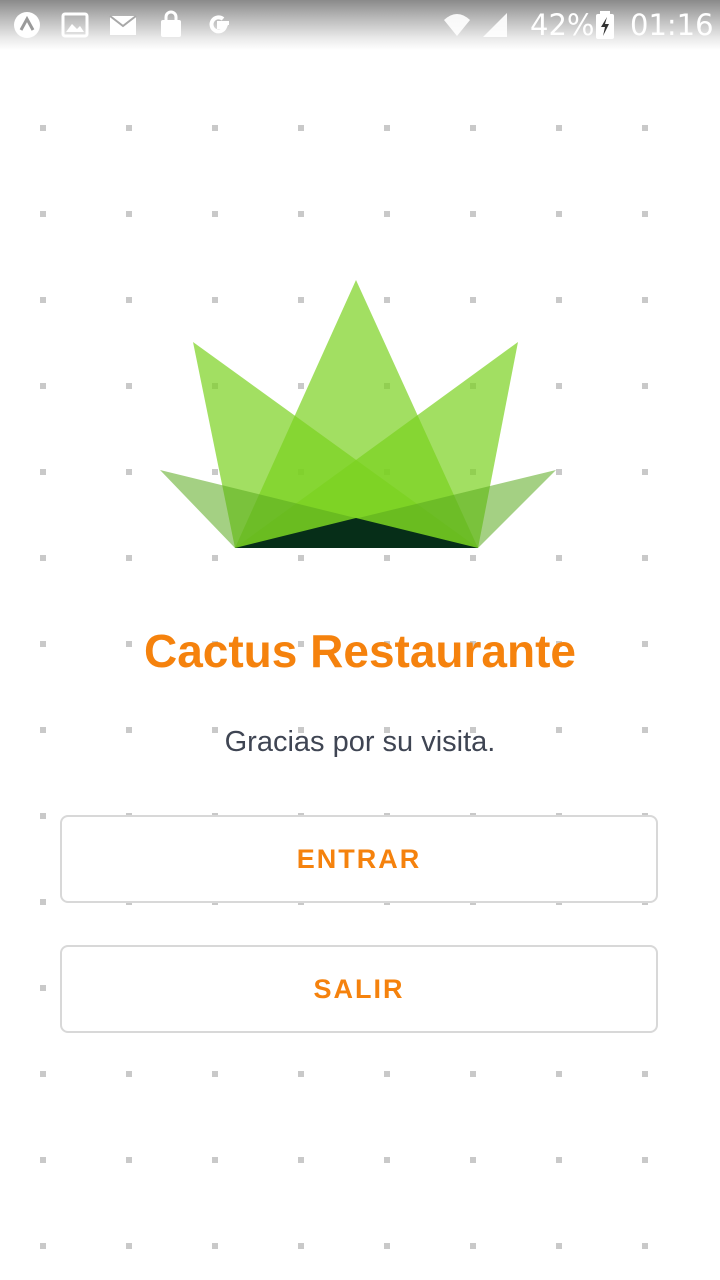 This screenshot has width=720, height=1280. I want to click on cactus-crown-logo, so click(358, 414).